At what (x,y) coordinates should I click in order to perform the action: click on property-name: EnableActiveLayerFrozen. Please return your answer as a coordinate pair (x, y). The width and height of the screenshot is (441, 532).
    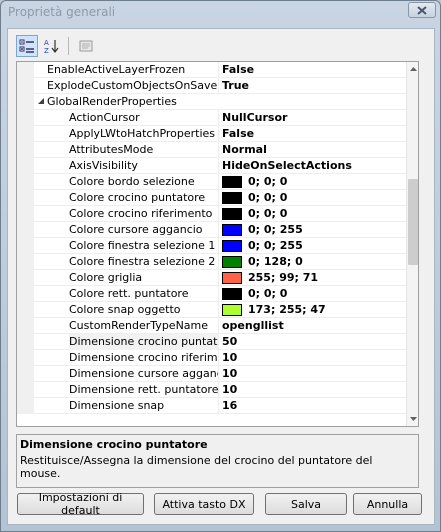
    Looking at the image, I should click on (133, 70).